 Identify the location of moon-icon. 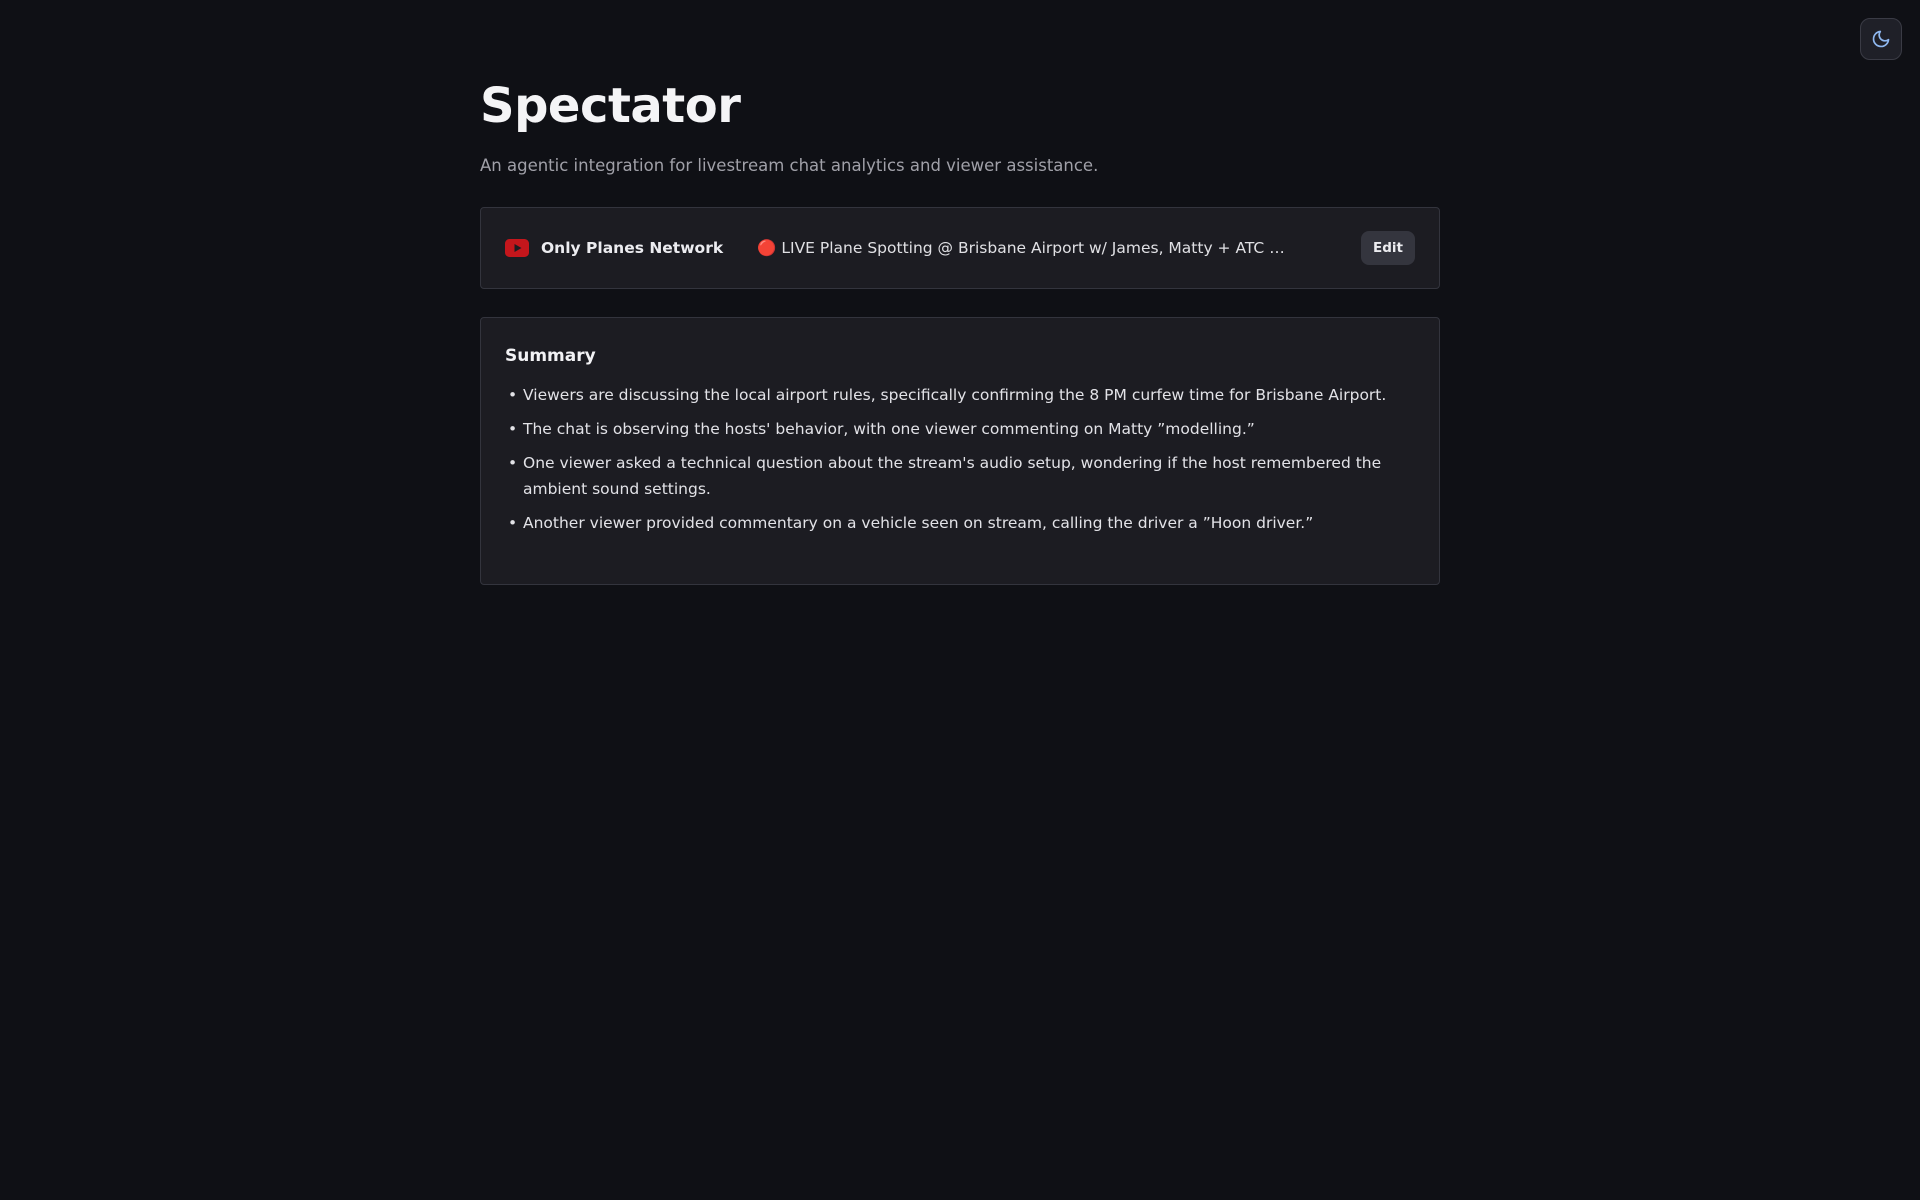
(1881, 39).